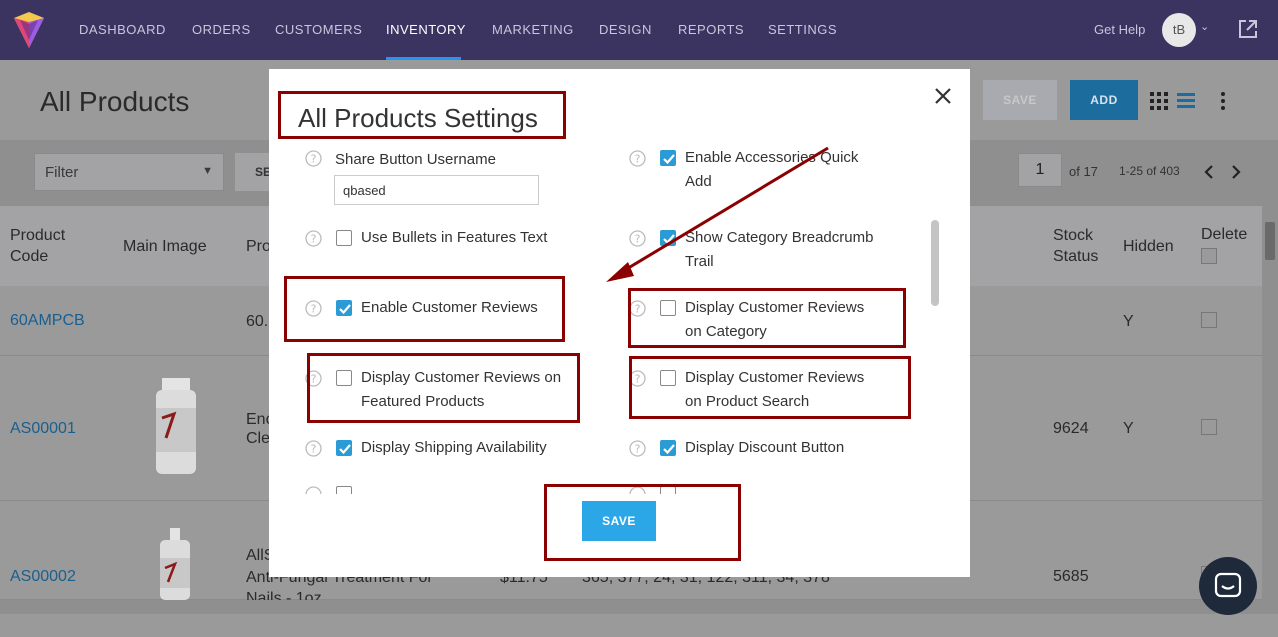 Image resolution: width=1278 pixels, height=637 pixels. I want to click on annotation-arrow-icon, so click(717, 214).